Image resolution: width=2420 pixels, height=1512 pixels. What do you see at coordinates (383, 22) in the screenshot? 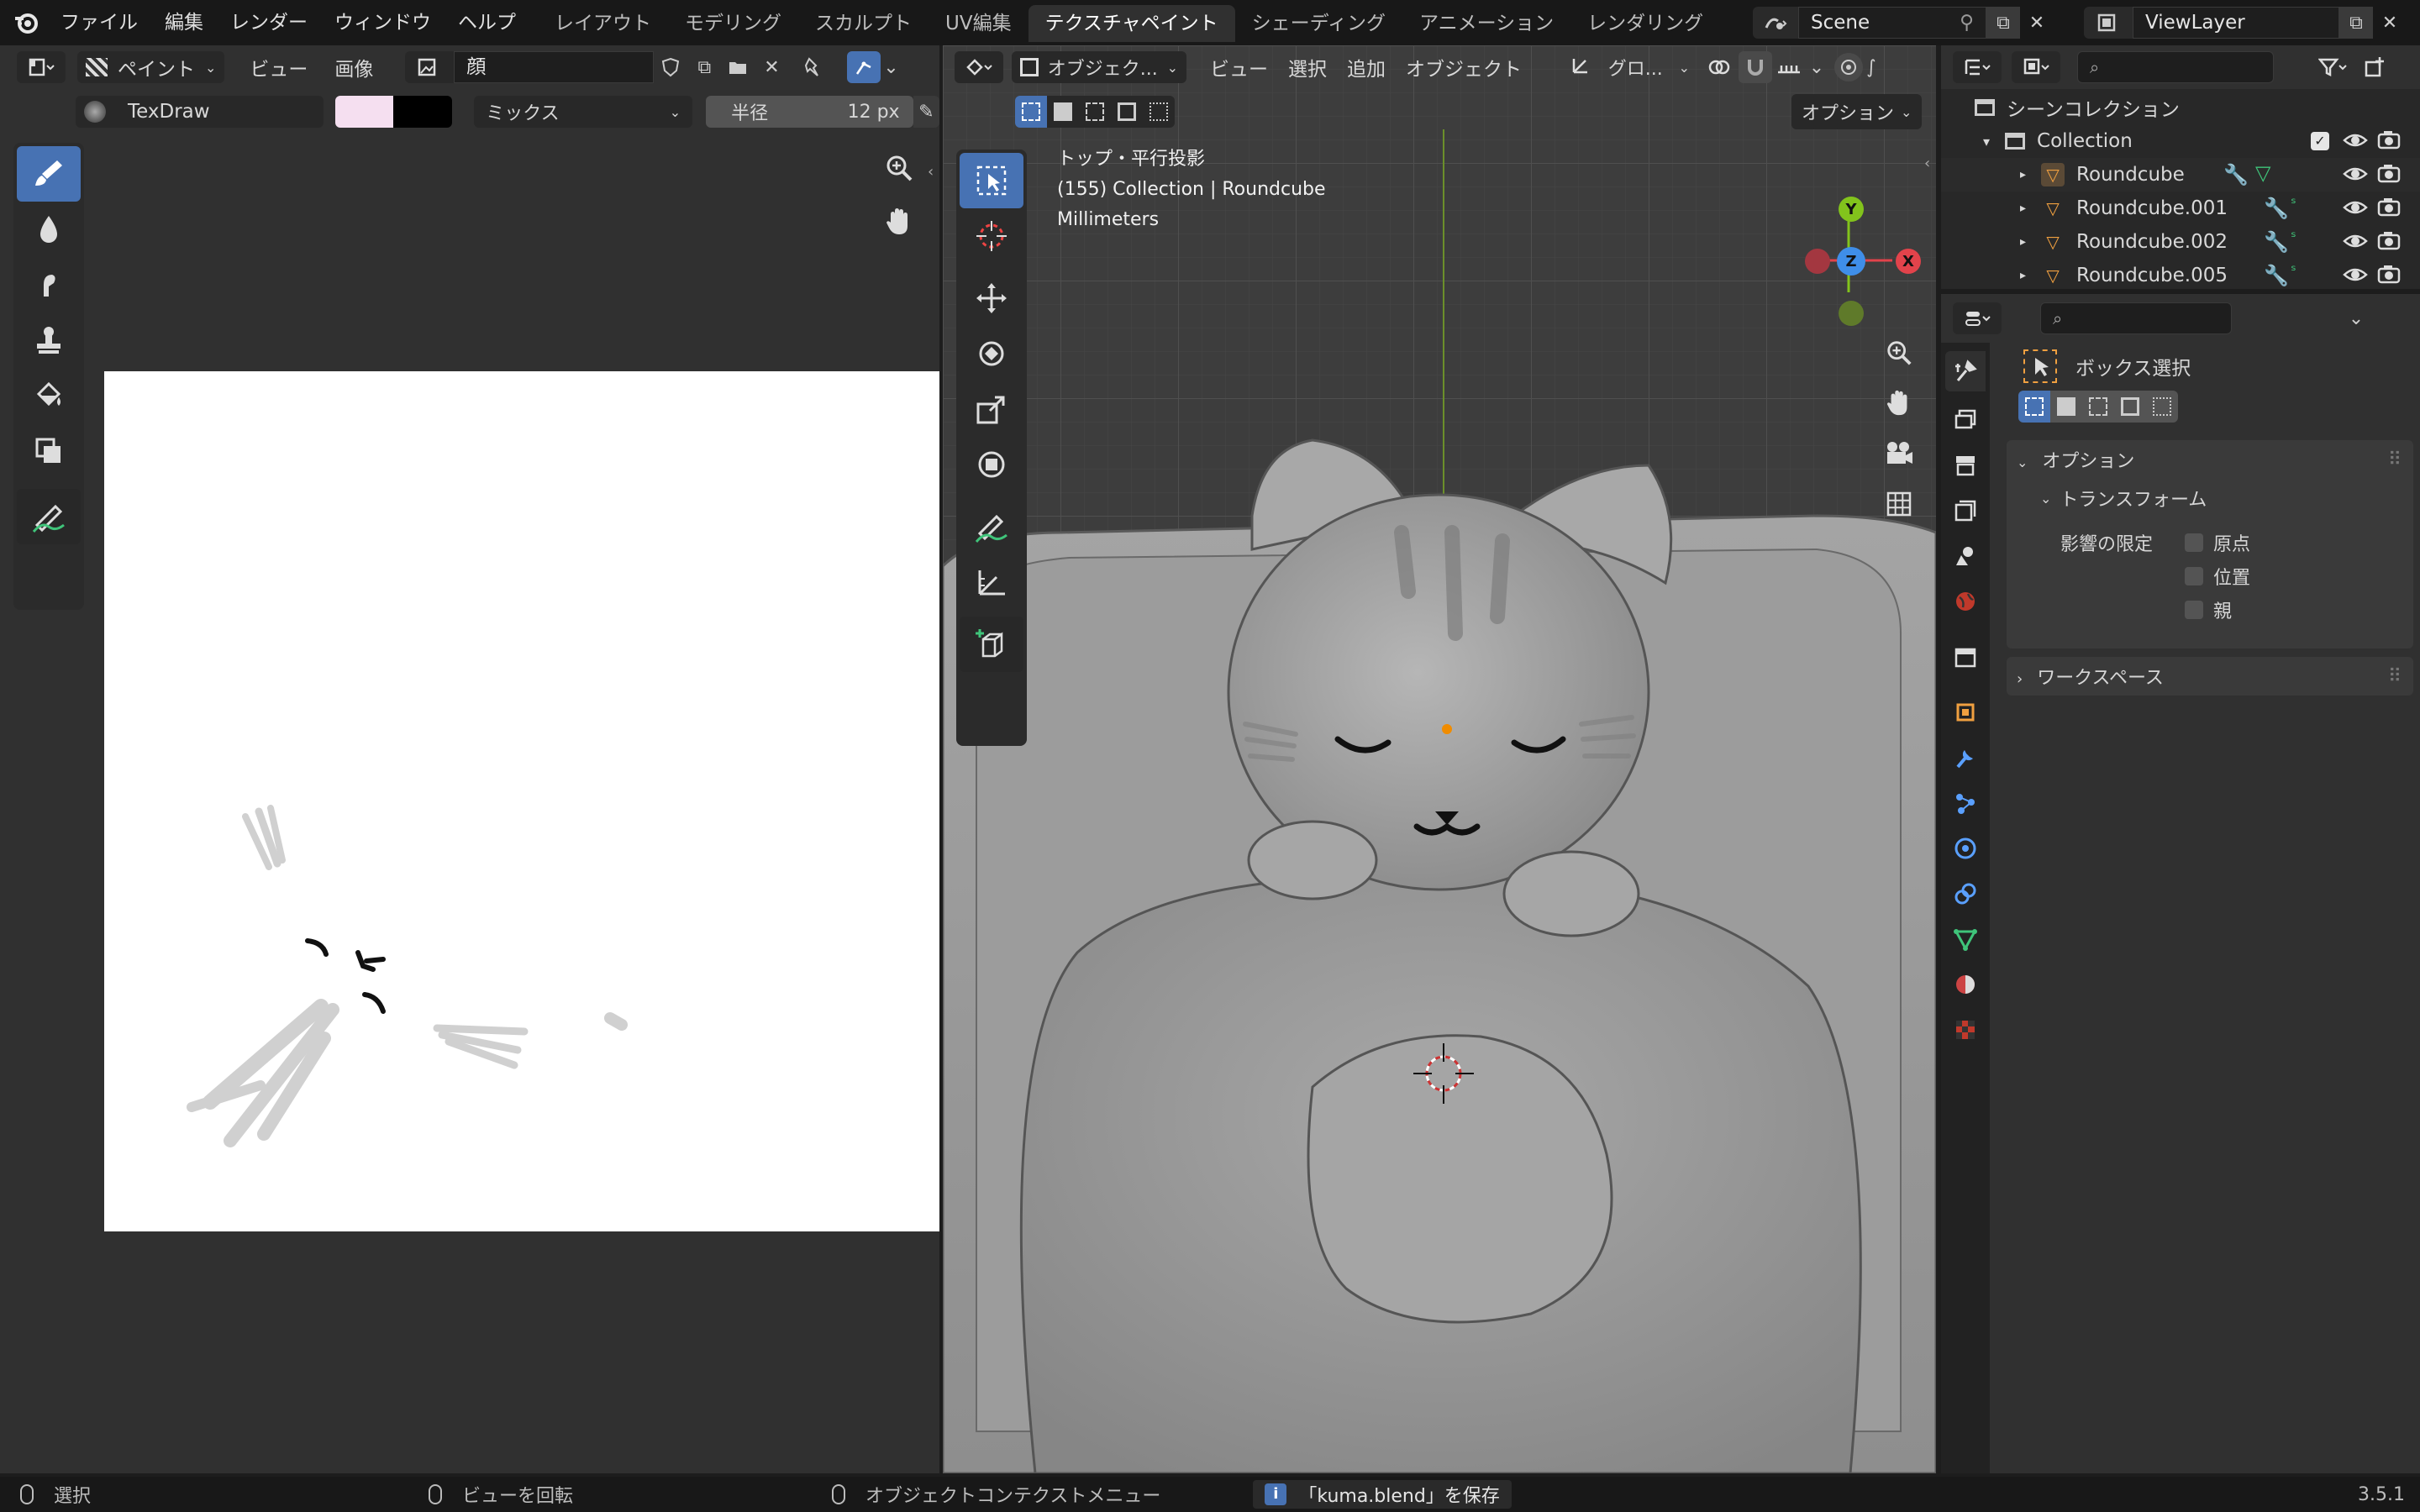
I see `menu-window: ウィンドウ` at bounding box center [383, 22].